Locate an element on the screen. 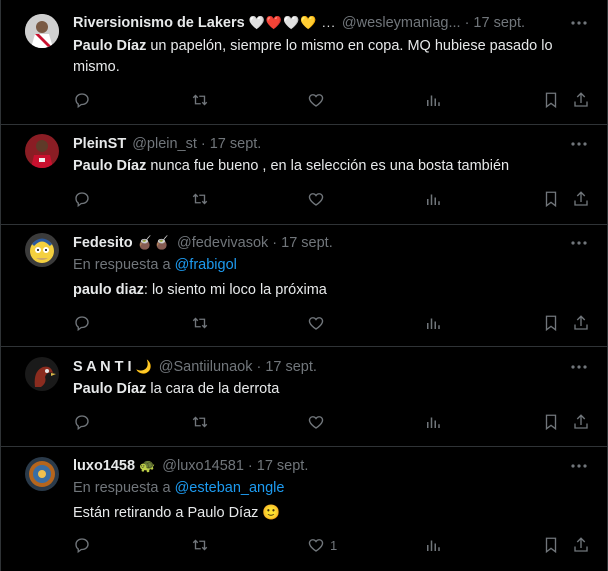 This screenshot has height=571, width=608. tweet-body: Están retirando a Paulo Díaz 🙂 is located at coordinates (177, 513).